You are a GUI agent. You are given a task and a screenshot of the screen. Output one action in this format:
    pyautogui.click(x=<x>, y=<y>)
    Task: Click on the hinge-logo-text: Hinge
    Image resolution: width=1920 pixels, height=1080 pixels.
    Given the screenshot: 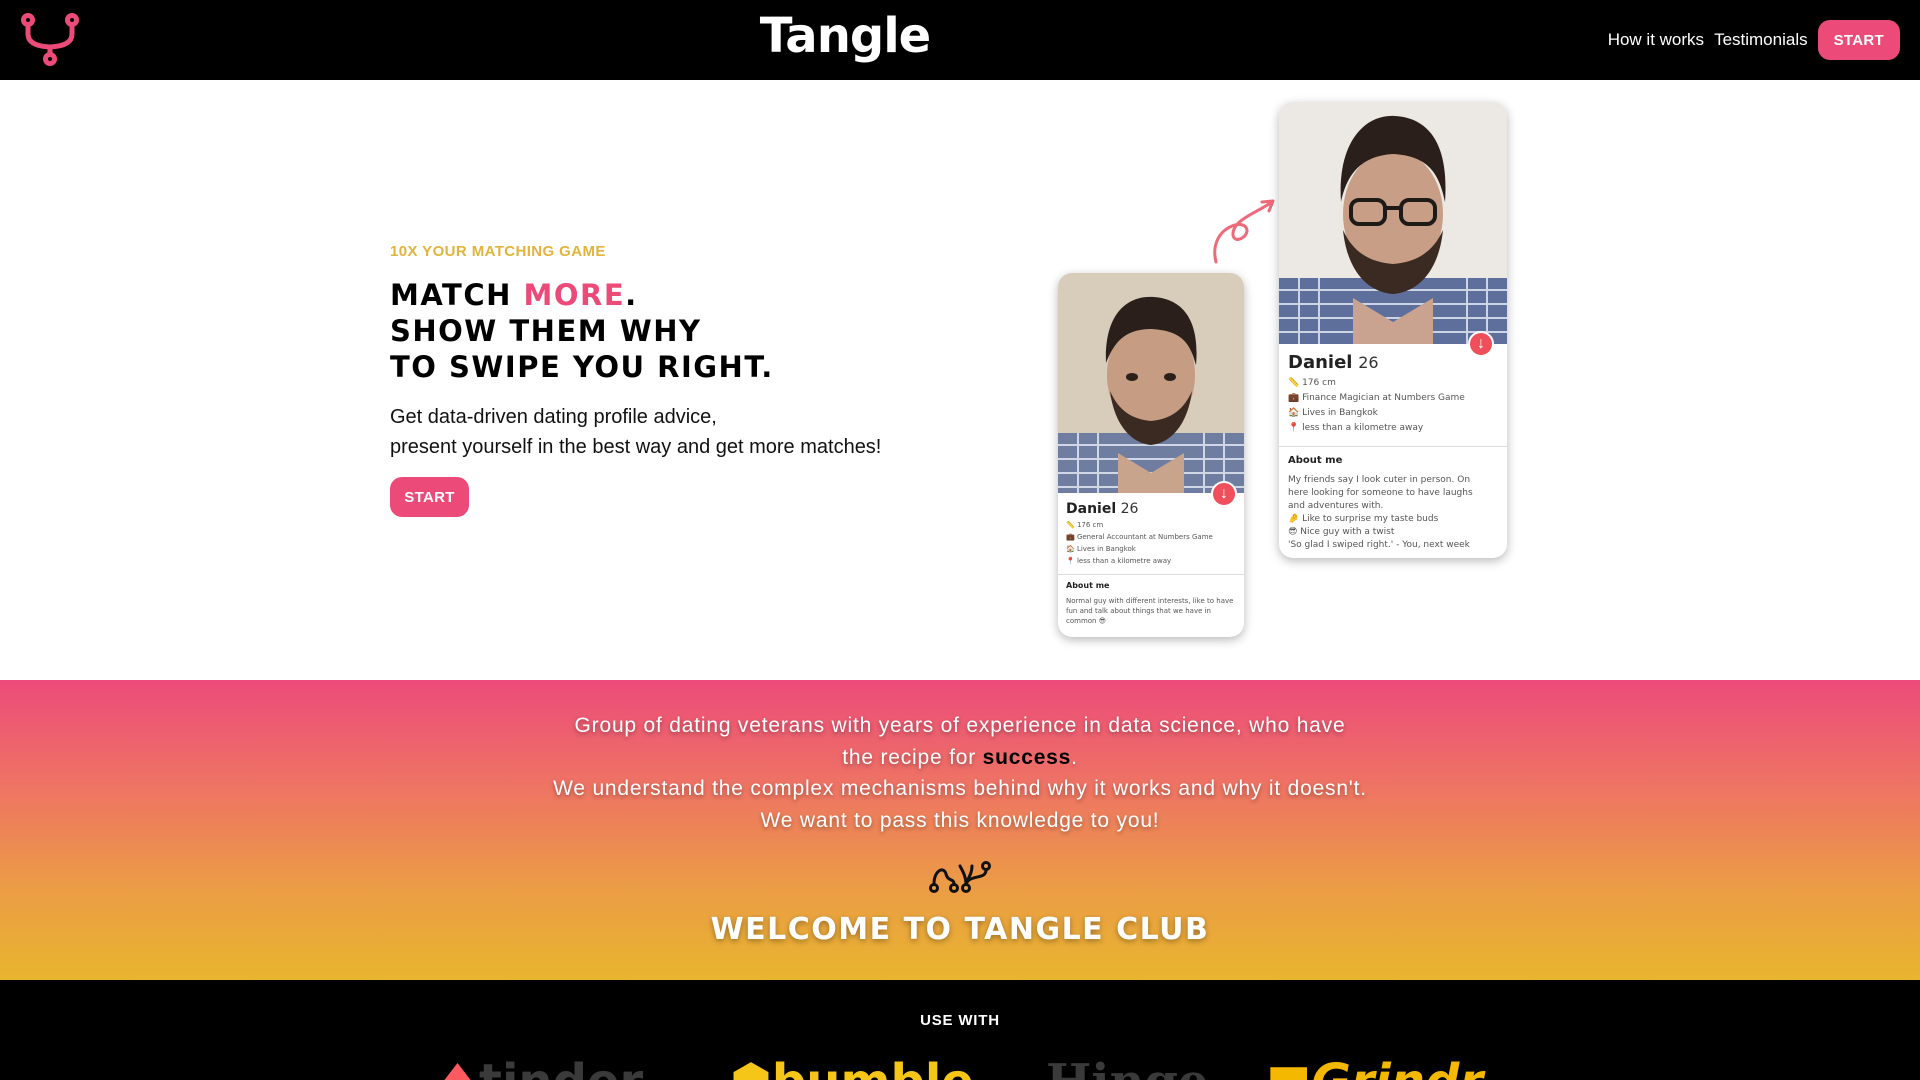 What is the action you would take?
    pyautogui.click(x=1127, y=1067)
    